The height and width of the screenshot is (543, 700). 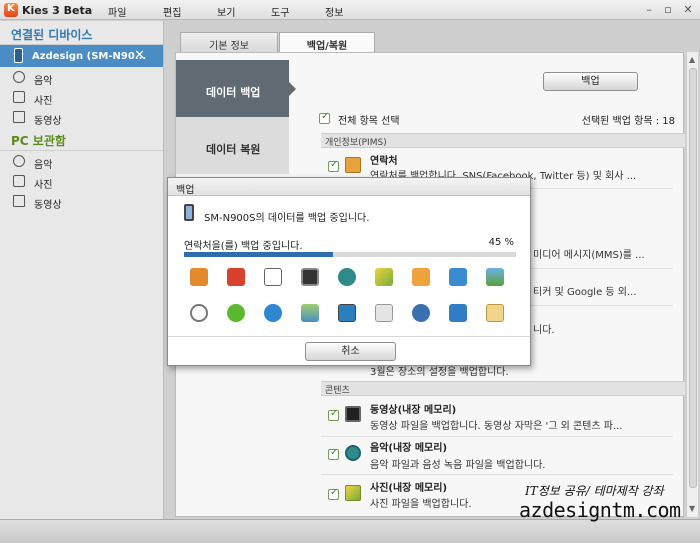 I want to click on app-title: Kies 3 Beta, so click(x=57, y=10).